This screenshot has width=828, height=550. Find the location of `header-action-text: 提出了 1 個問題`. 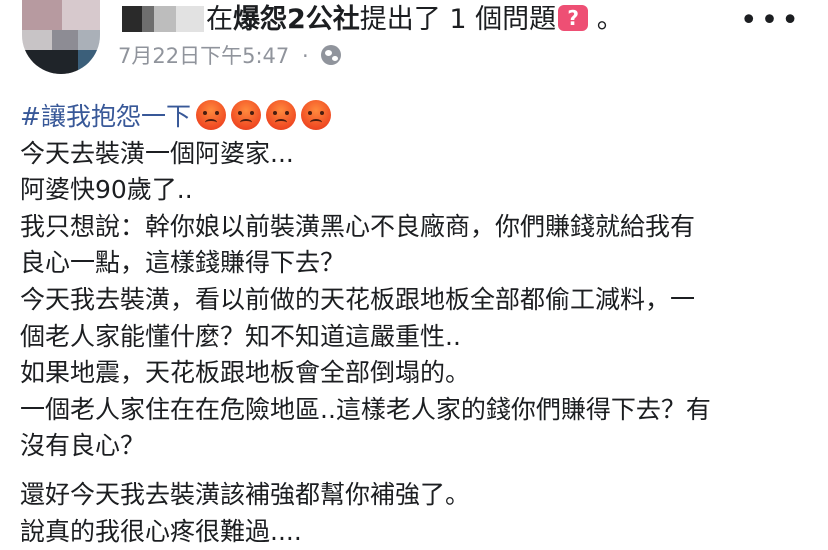

header-action-text: 提出了 1 個問題 is located at coordinates (458, 19).